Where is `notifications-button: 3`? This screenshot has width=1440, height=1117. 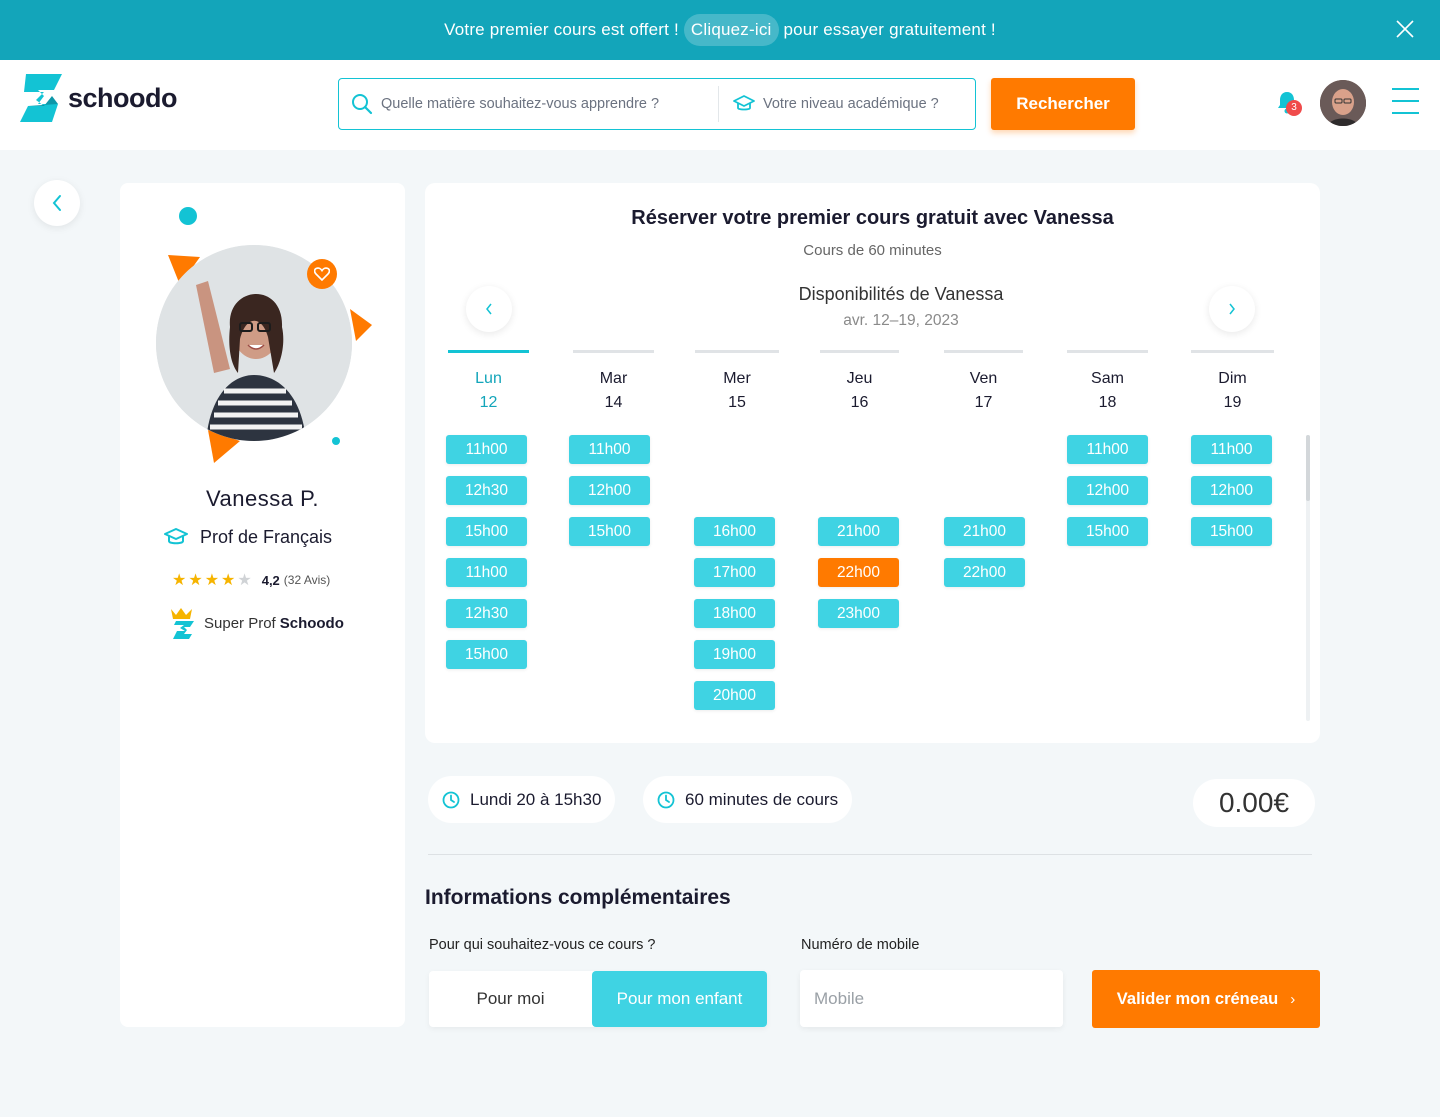 notifications-button: 3 is located at coordinates (1289, 104).